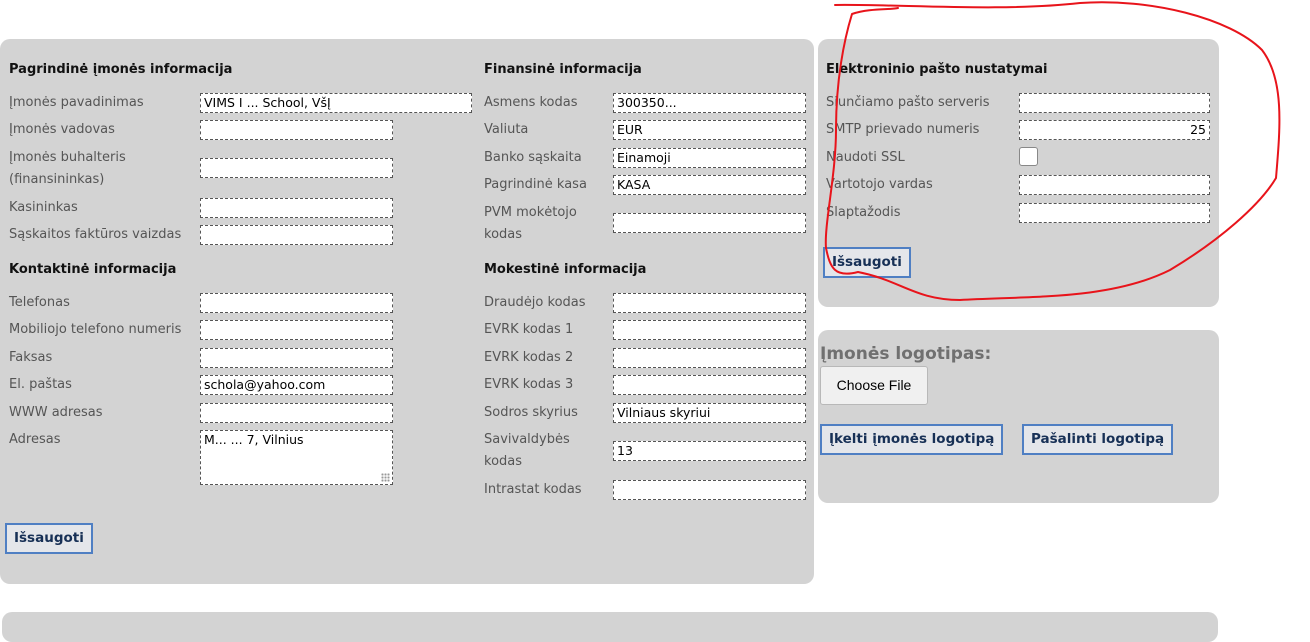 The width and height of the screenshot is (1310, 642). What do you see at coordinates (531, 412) in the screenshot?
I see `sodra-branch-label: Sodros skyrius` at bounding box center [531, 412].